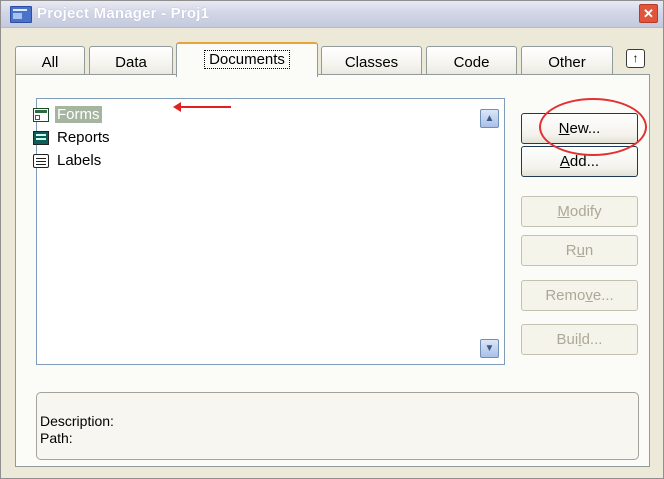 Image resolution: width=664 pixels, height=479 pixels. Describe the element at coordinates (50, 61) in the screenshot. I see `tab-all: All` at that location.